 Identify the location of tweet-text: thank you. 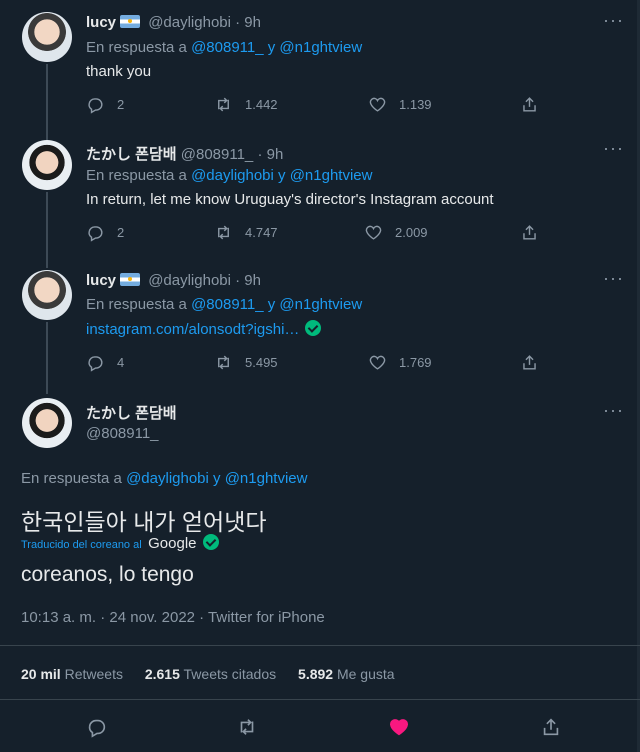
(119, 71).